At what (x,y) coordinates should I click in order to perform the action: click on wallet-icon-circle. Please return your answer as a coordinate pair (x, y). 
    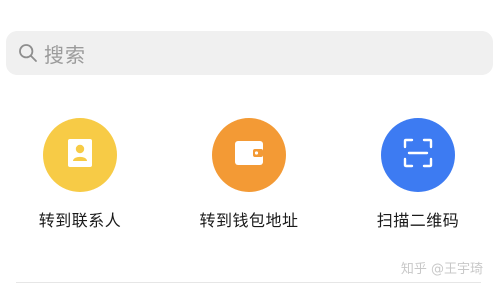
    Looking at the image, I should click on (249, 155).